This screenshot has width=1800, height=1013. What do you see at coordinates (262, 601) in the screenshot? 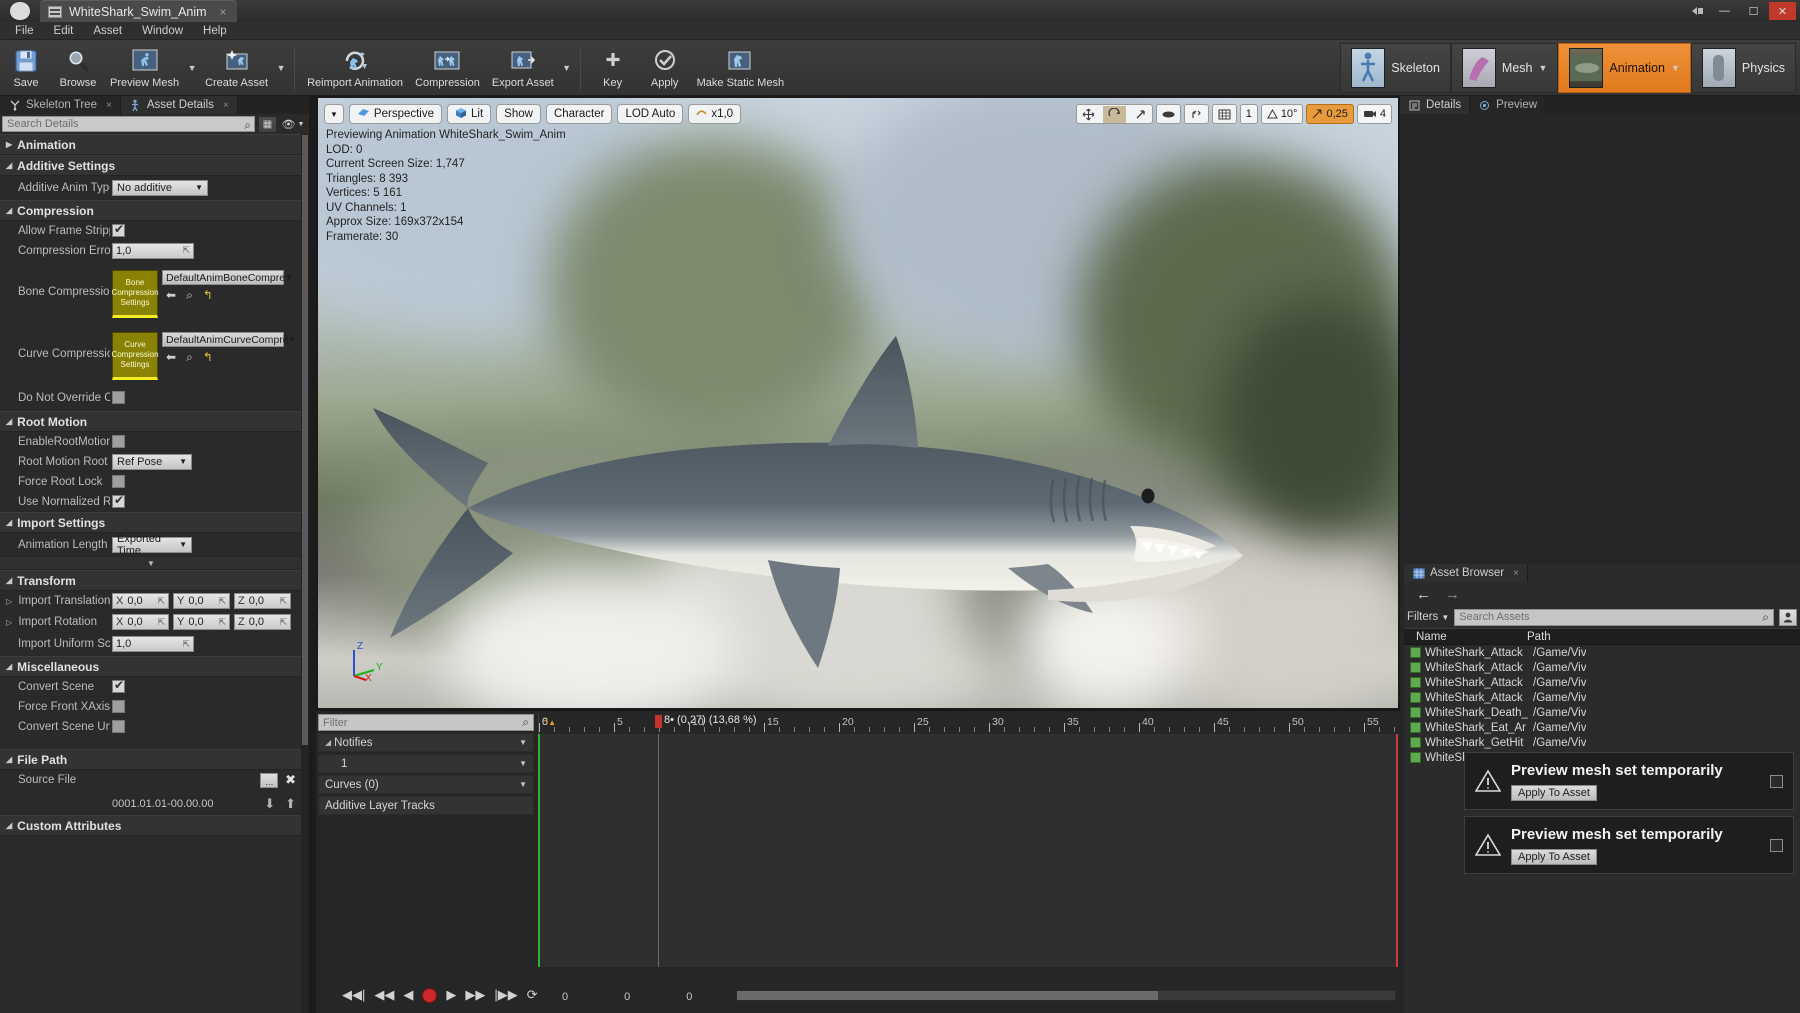
I see `import-translation-z-input: Z 0,0 ⇱` at bounding box center [262, 601].